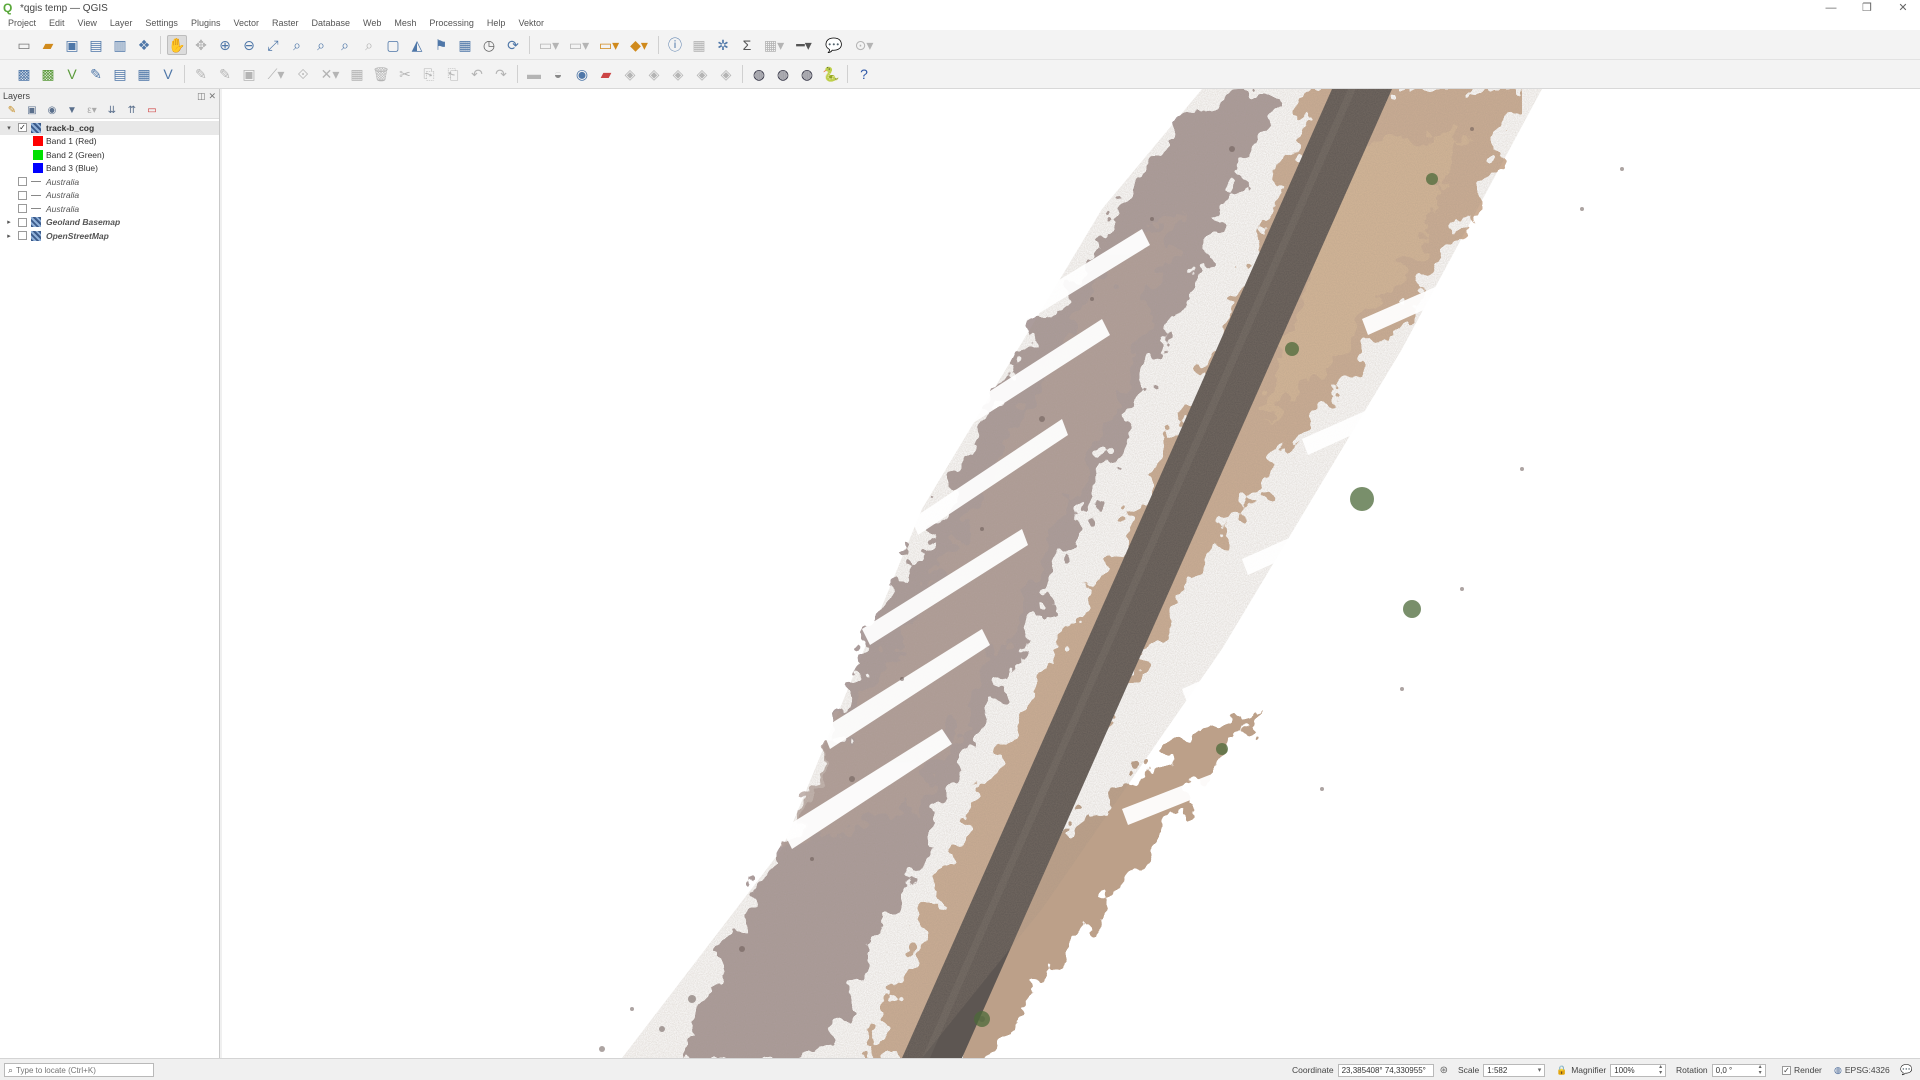 The width and height of the screenshot is (1920, 1080). Describe the element at coordinates (72, 74) in the screenshot. I see `new-shapefile-layer-icon: V` at that location.